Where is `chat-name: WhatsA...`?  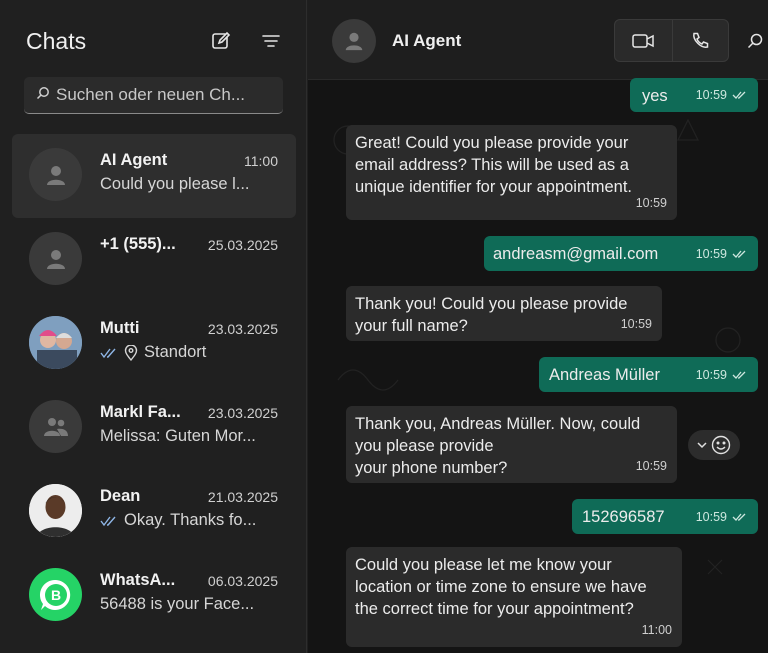 chat-name: WhatsA... is located at coordinates (138, 580).